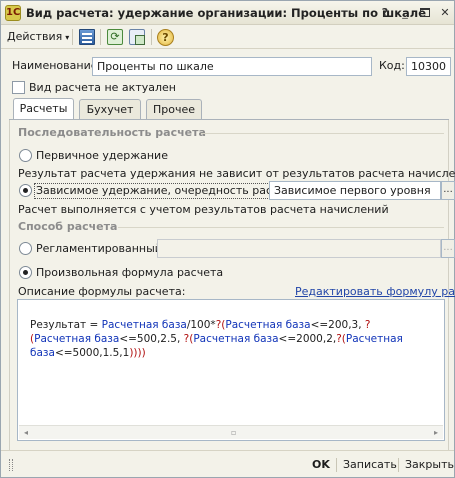 The height and width of the screenshot is (478, 455). Describe the element at coordinates (35, 36) in the screenshot. I see `actions-label: Действия` at that location.